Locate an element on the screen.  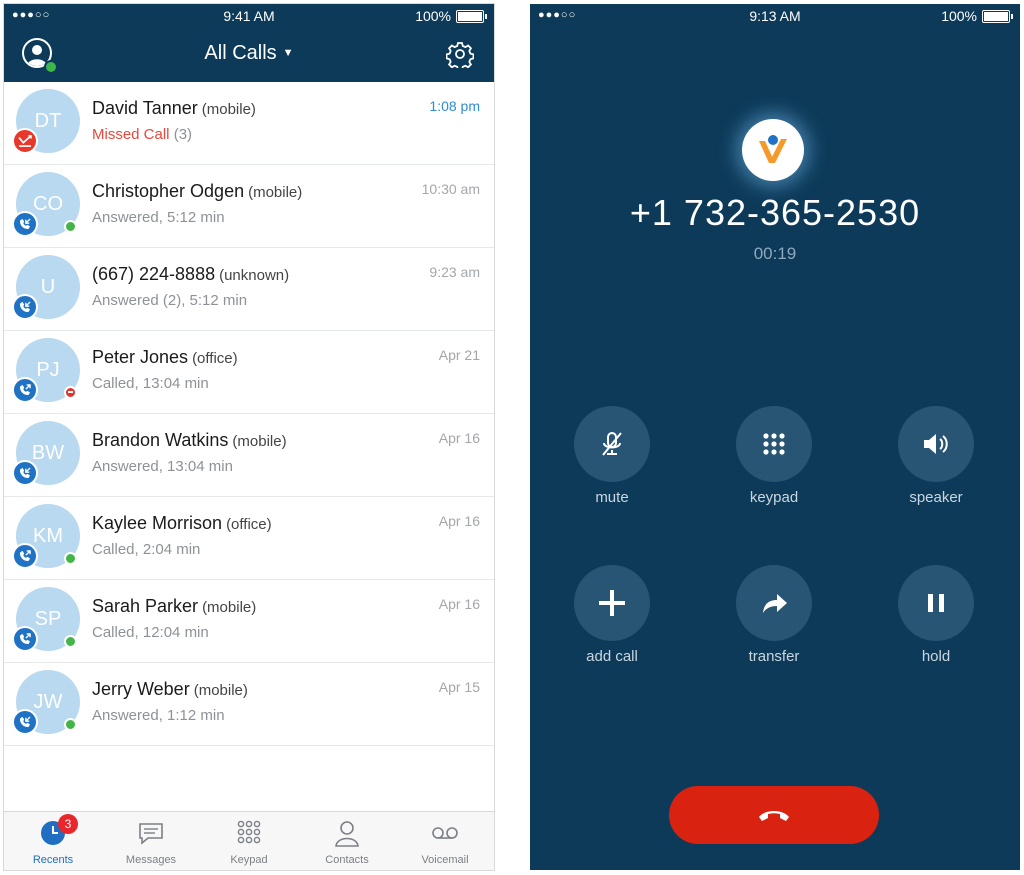
call-detail: Answered, 5:12 min is located at coordinates (158, 217).